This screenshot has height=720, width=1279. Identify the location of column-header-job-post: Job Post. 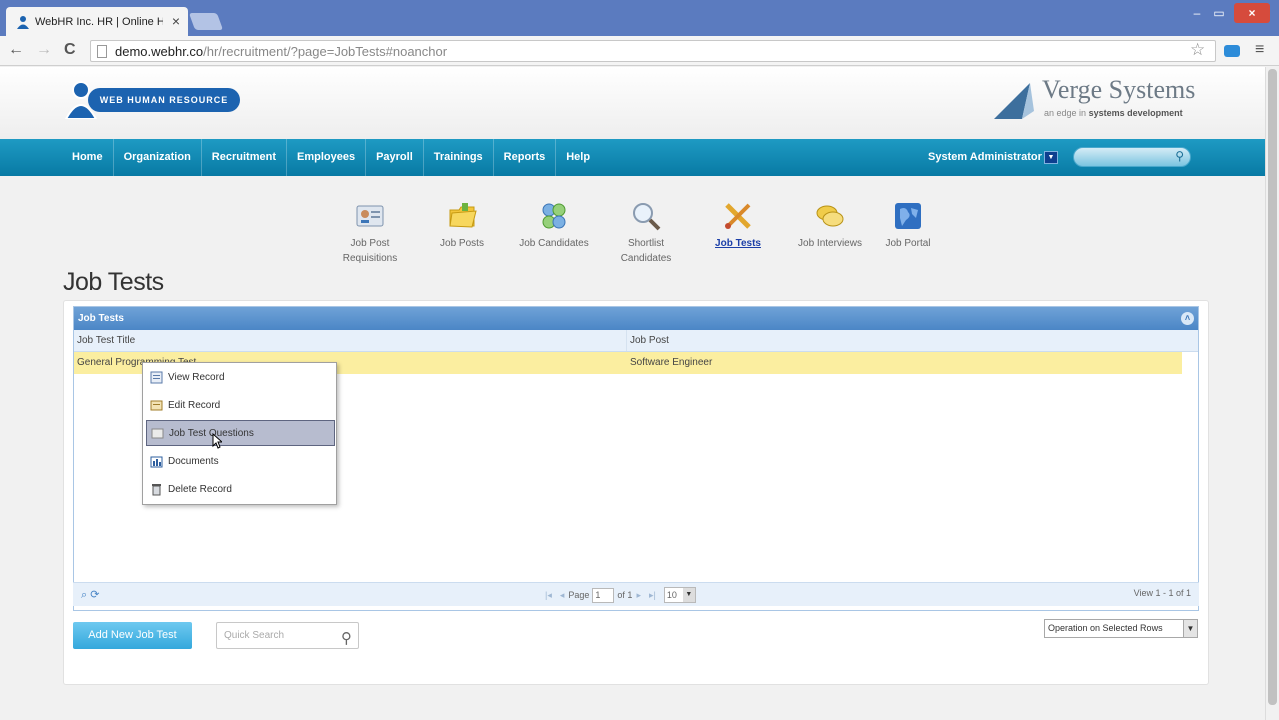
(903, 340).